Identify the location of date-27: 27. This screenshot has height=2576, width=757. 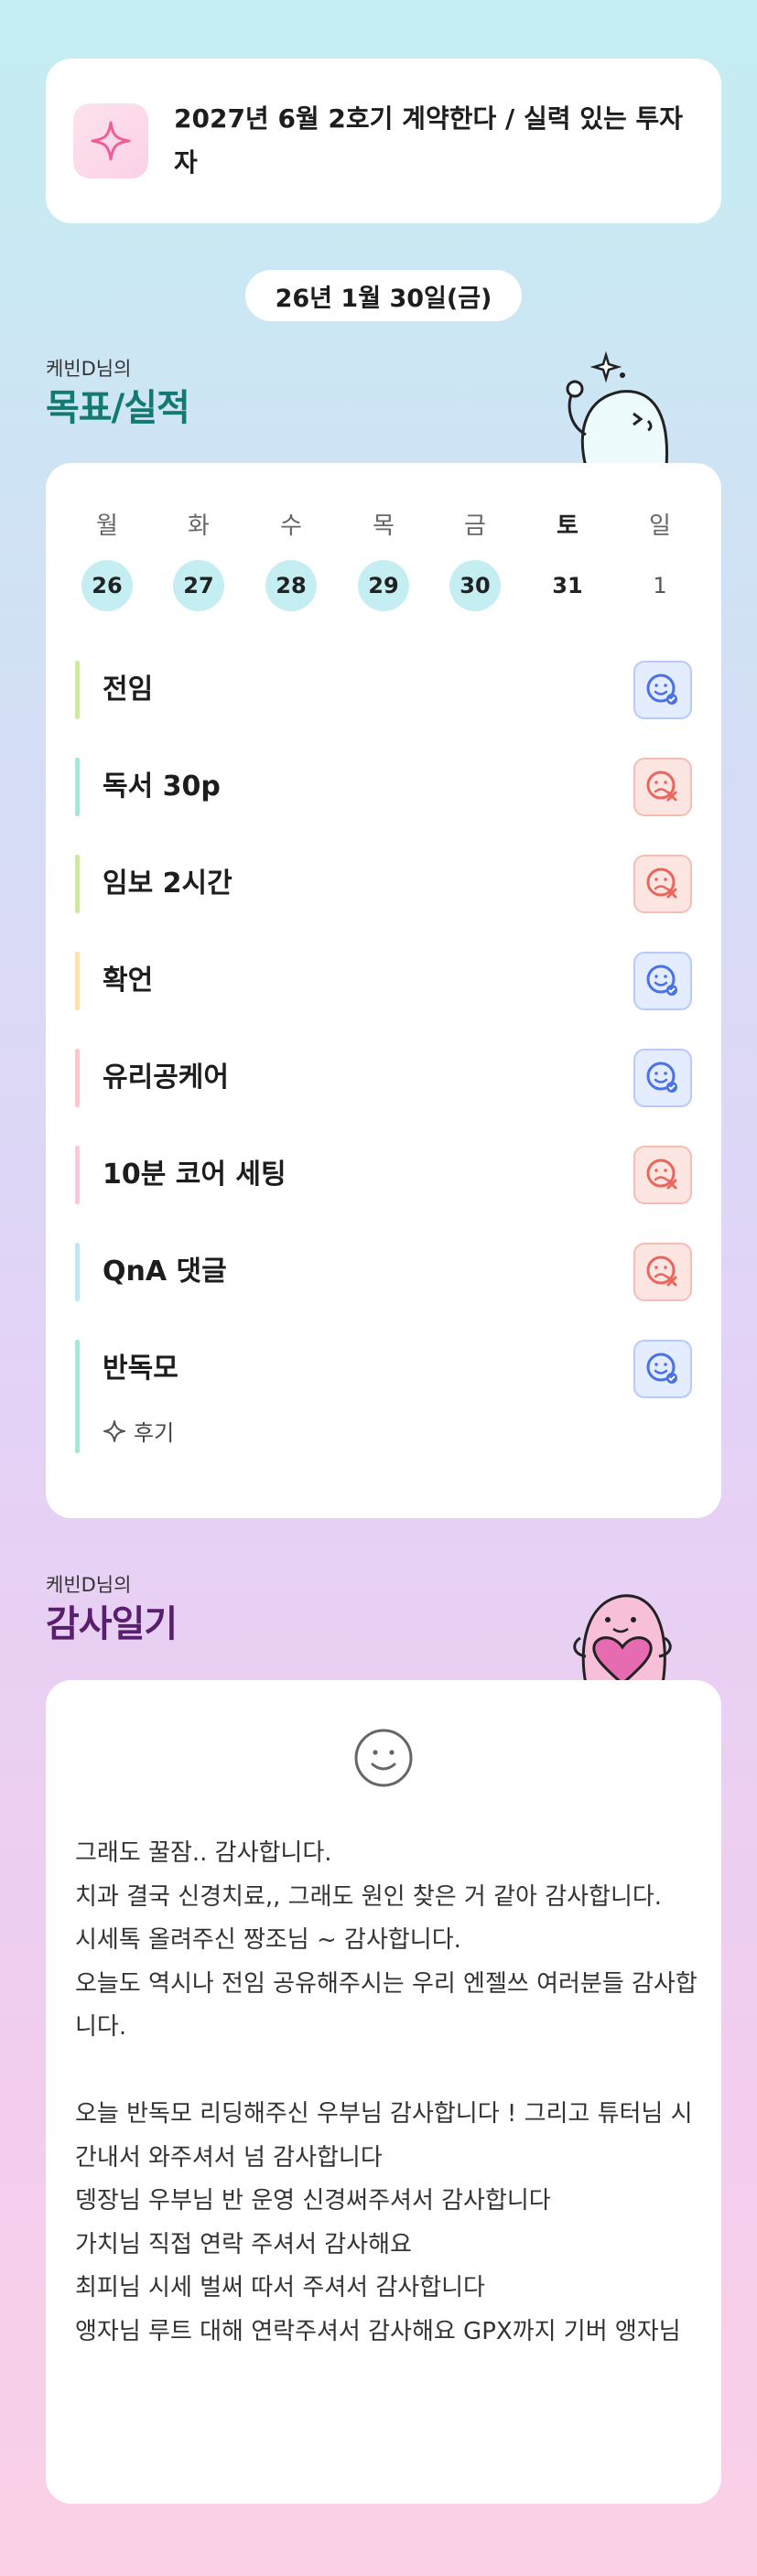
(198, 585).